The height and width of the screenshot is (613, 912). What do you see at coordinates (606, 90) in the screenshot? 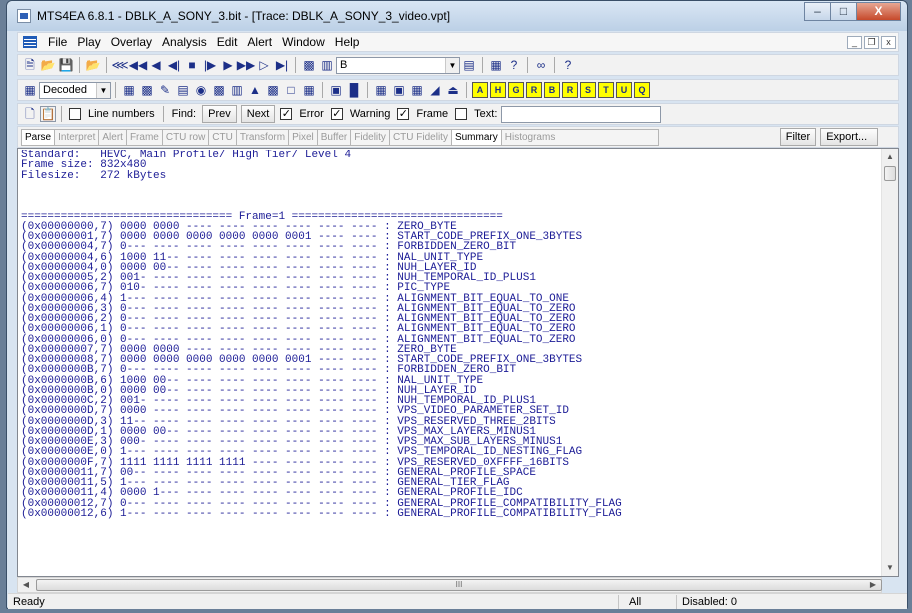
I see `overlay-t-button: T` at bounding box center [606, 90].